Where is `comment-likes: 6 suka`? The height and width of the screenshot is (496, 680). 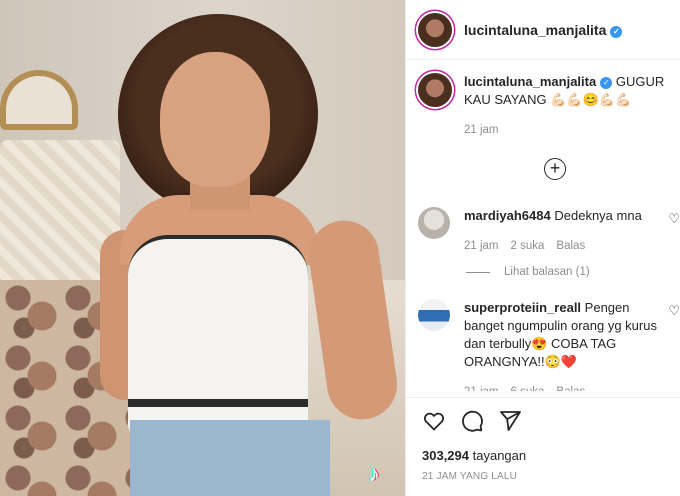 comment-likes: 6 suka is located at coordinates (528, 387).